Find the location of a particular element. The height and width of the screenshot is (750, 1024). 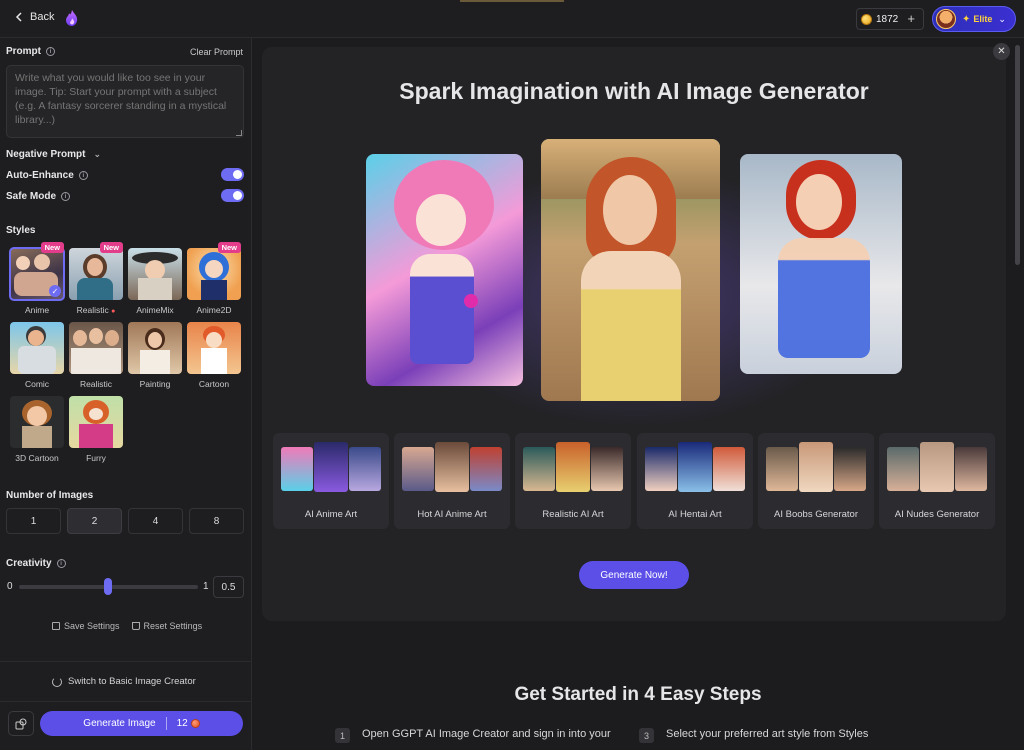

style-realistic: New Realistic ● is located at coordinates (96, 278).